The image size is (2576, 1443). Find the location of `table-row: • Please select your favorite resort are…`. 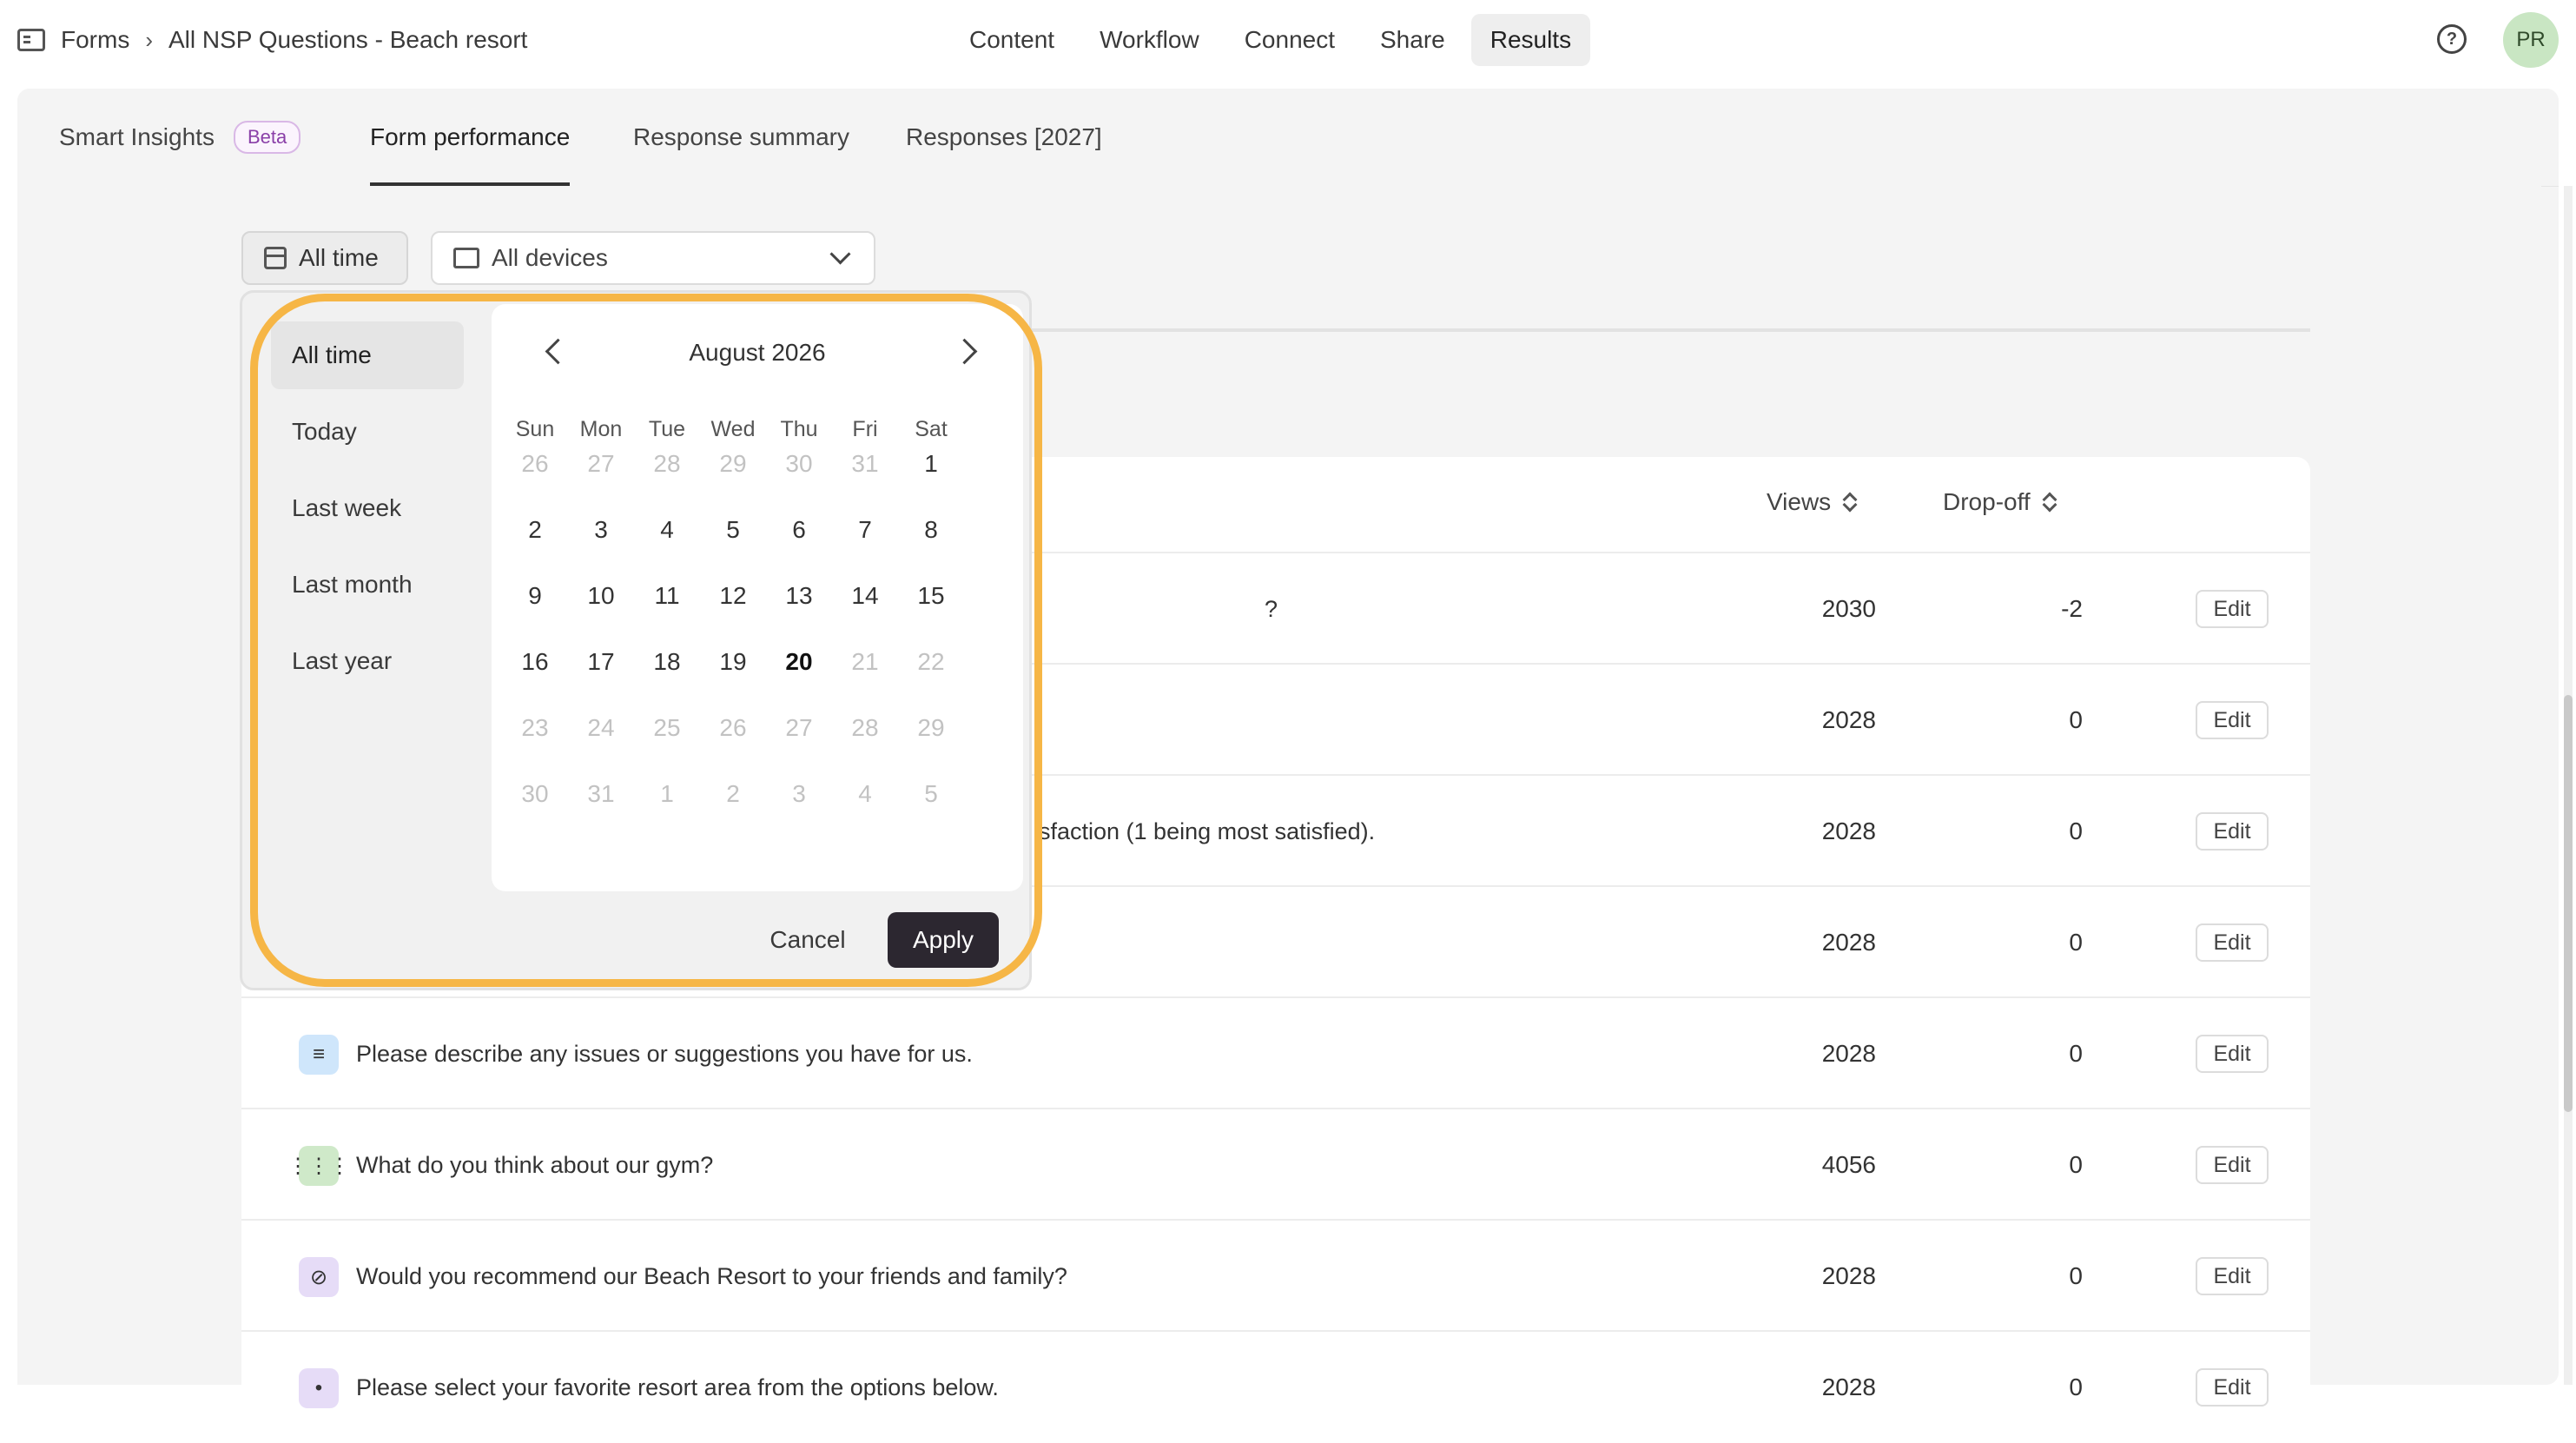

table-row: • Please select your favorite resort are… is located at coordinates (1275, 1386).